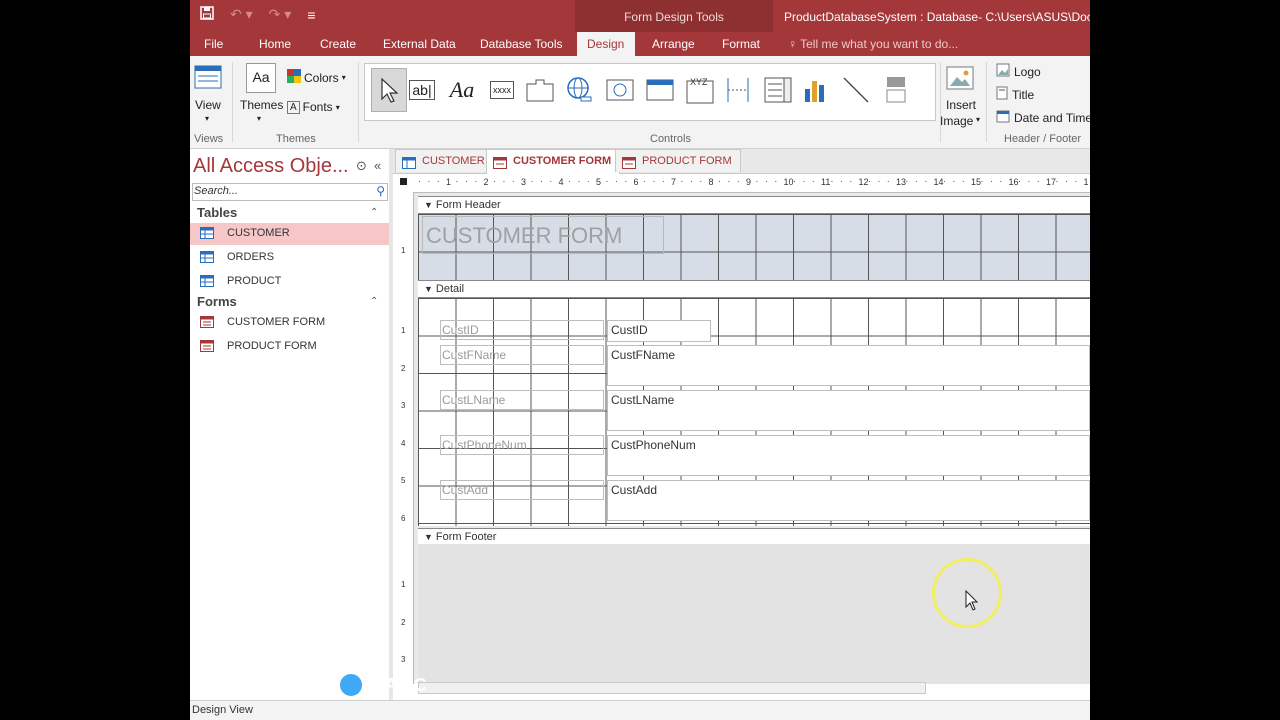 The image size is (1280, 720). Describe the element at coordinates (217, 212) in the screenshot. I see `tables-header: Tables` at that location.